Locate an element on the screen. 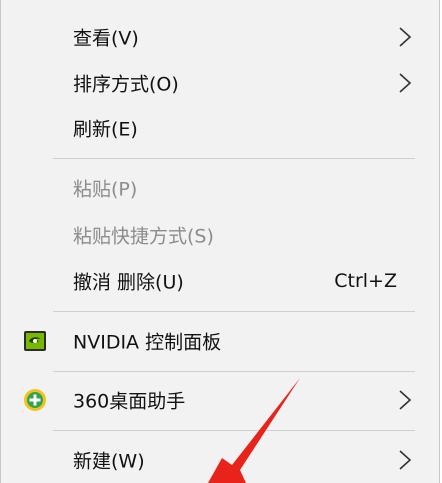 The height and width of the screenshot is (483, 442). menu-item-label: NVIDIA 控制面板 is located at coordinates (147, 342).